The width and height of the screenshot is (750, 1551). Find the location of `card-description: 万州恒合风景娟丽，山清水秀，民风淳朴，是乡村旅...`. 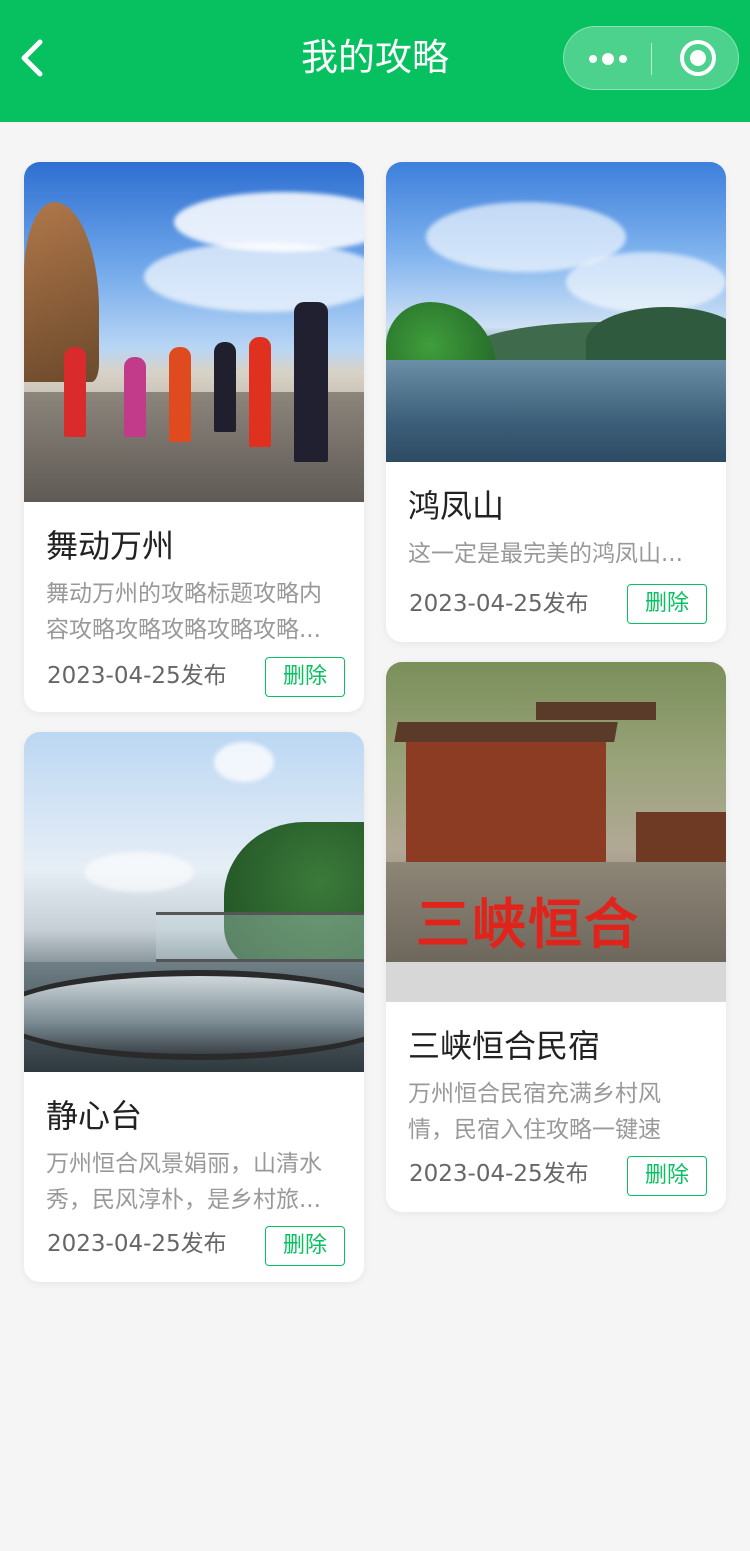

card-description: 万州恒合风景娟丽，山清水秀，民风淳朴，是乡村旅... is located at coordinates (184, 1182).